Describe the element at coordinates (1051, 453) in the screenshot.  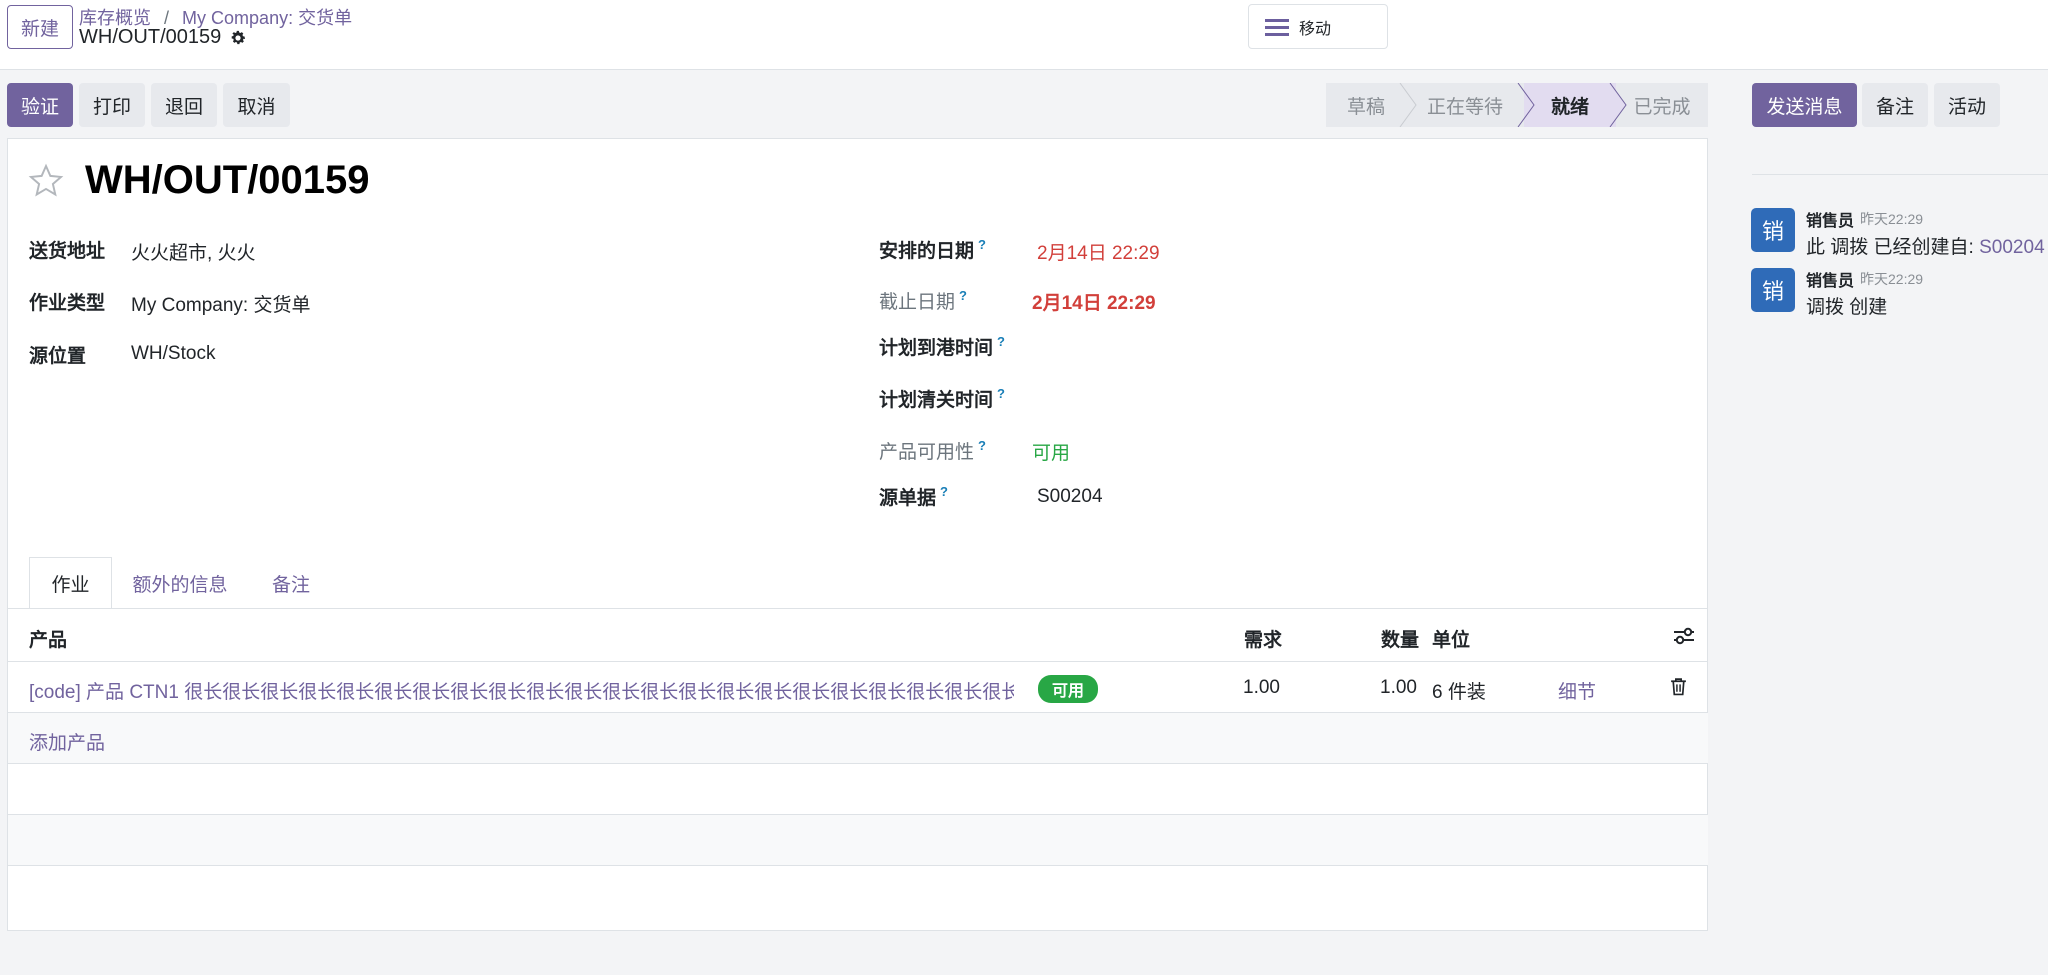
I see `availability-value: 可用` at that location.